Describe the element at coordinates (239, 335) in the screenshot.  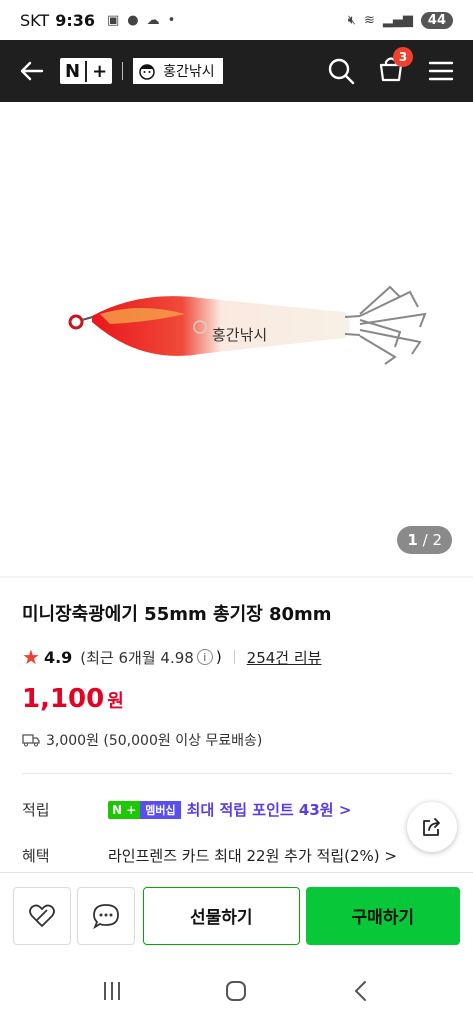
I see `image-watermark: 홍간낚시` at that location.